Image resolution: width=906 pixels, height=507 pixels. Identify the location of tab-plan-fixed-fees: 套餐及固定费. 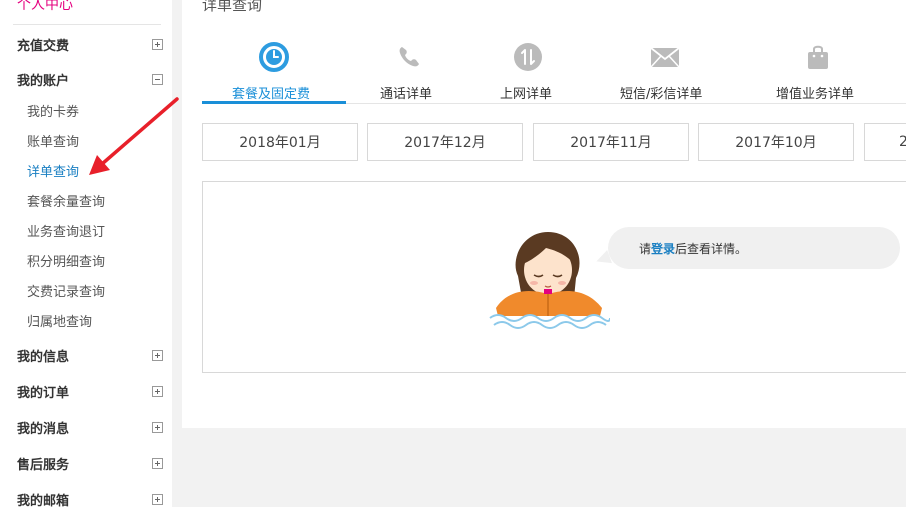
(274, 71).